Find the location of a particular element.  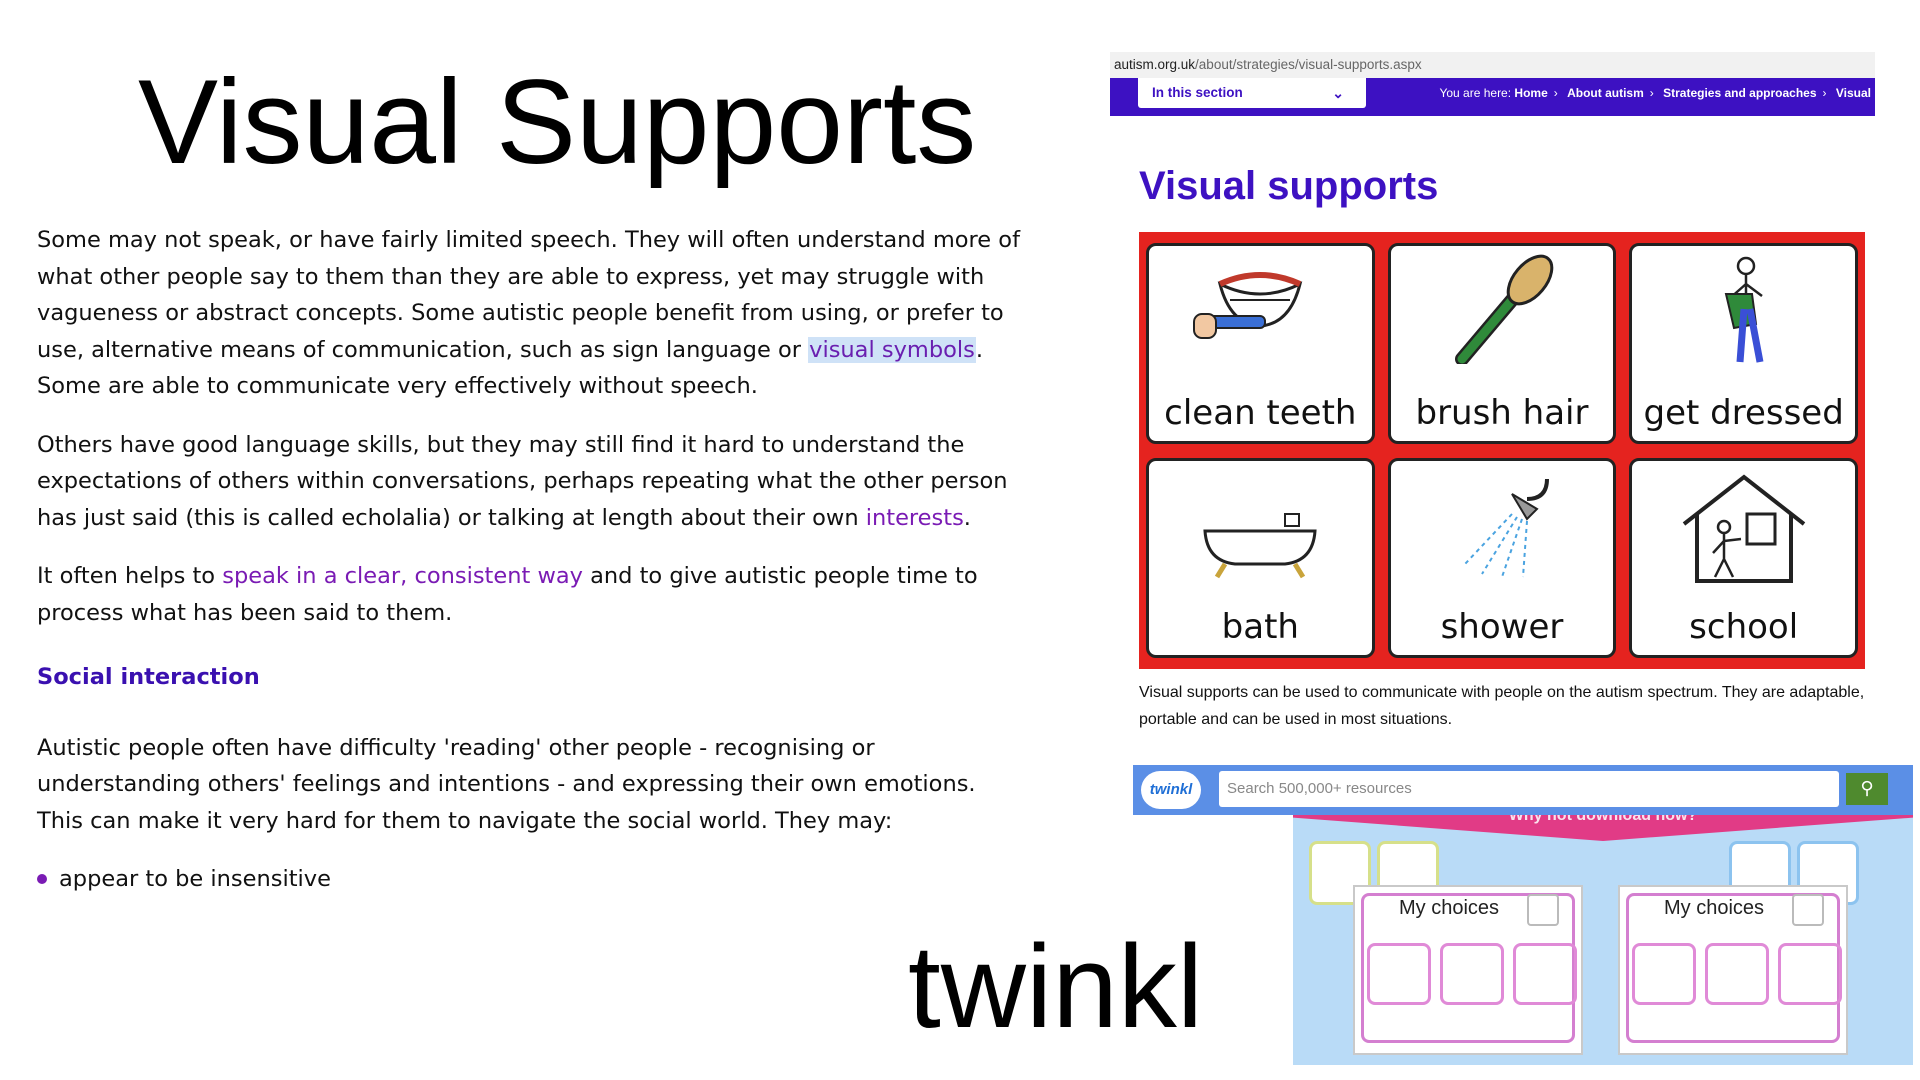

bullet-label: appear to be insensitive is located at coordinates (195, 879).